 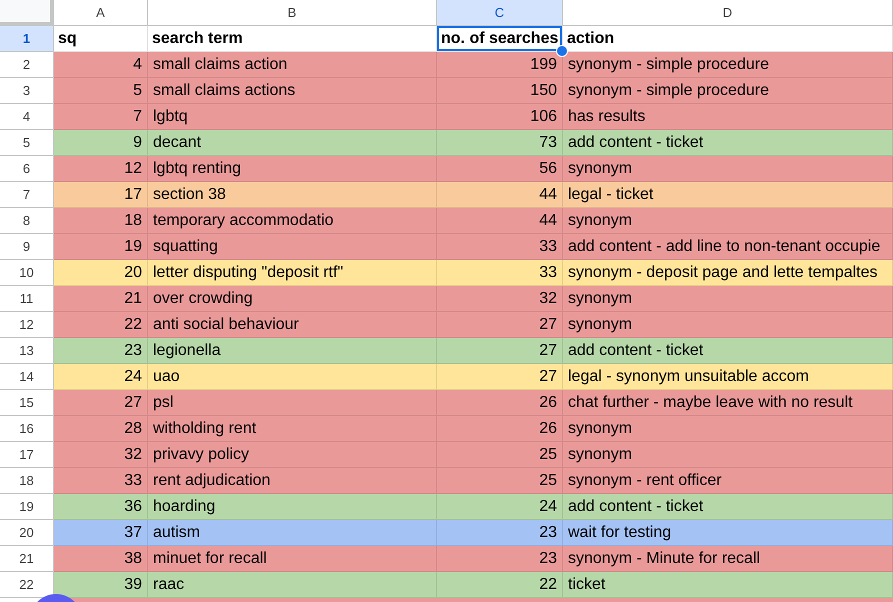 I want to click on row-number: 5, so click(x=27, y=143).